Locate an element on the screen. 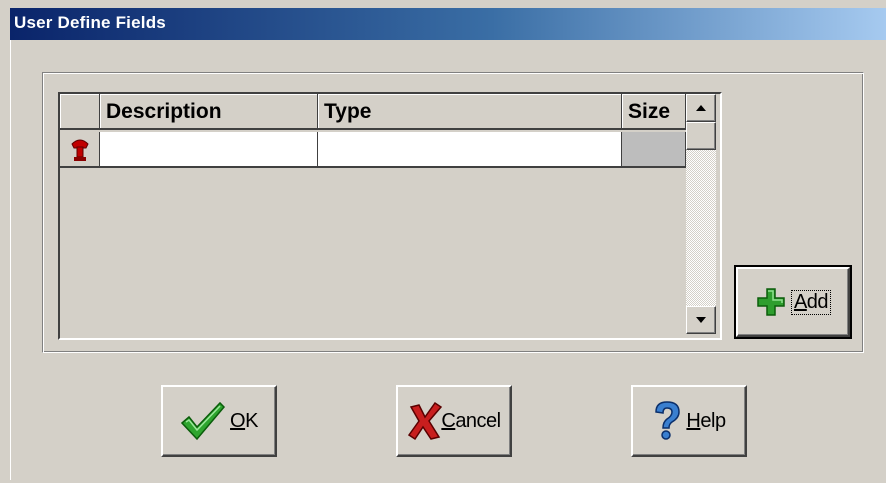 This screenshot has height=483, width=886. row-indicator is located at coordinates (80, 150).